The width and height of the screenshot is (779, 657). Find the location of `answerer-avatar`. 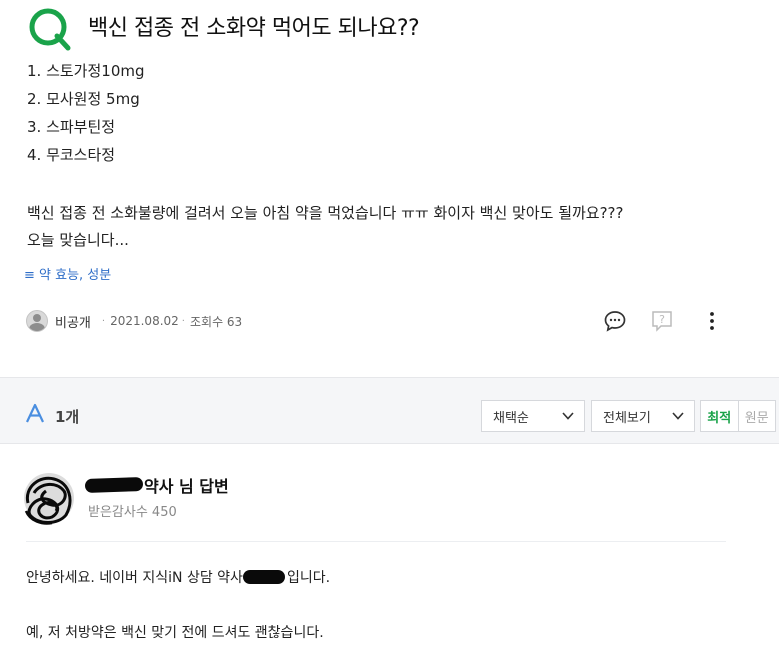

answerer-avatar is located at coordinates (49, 498).